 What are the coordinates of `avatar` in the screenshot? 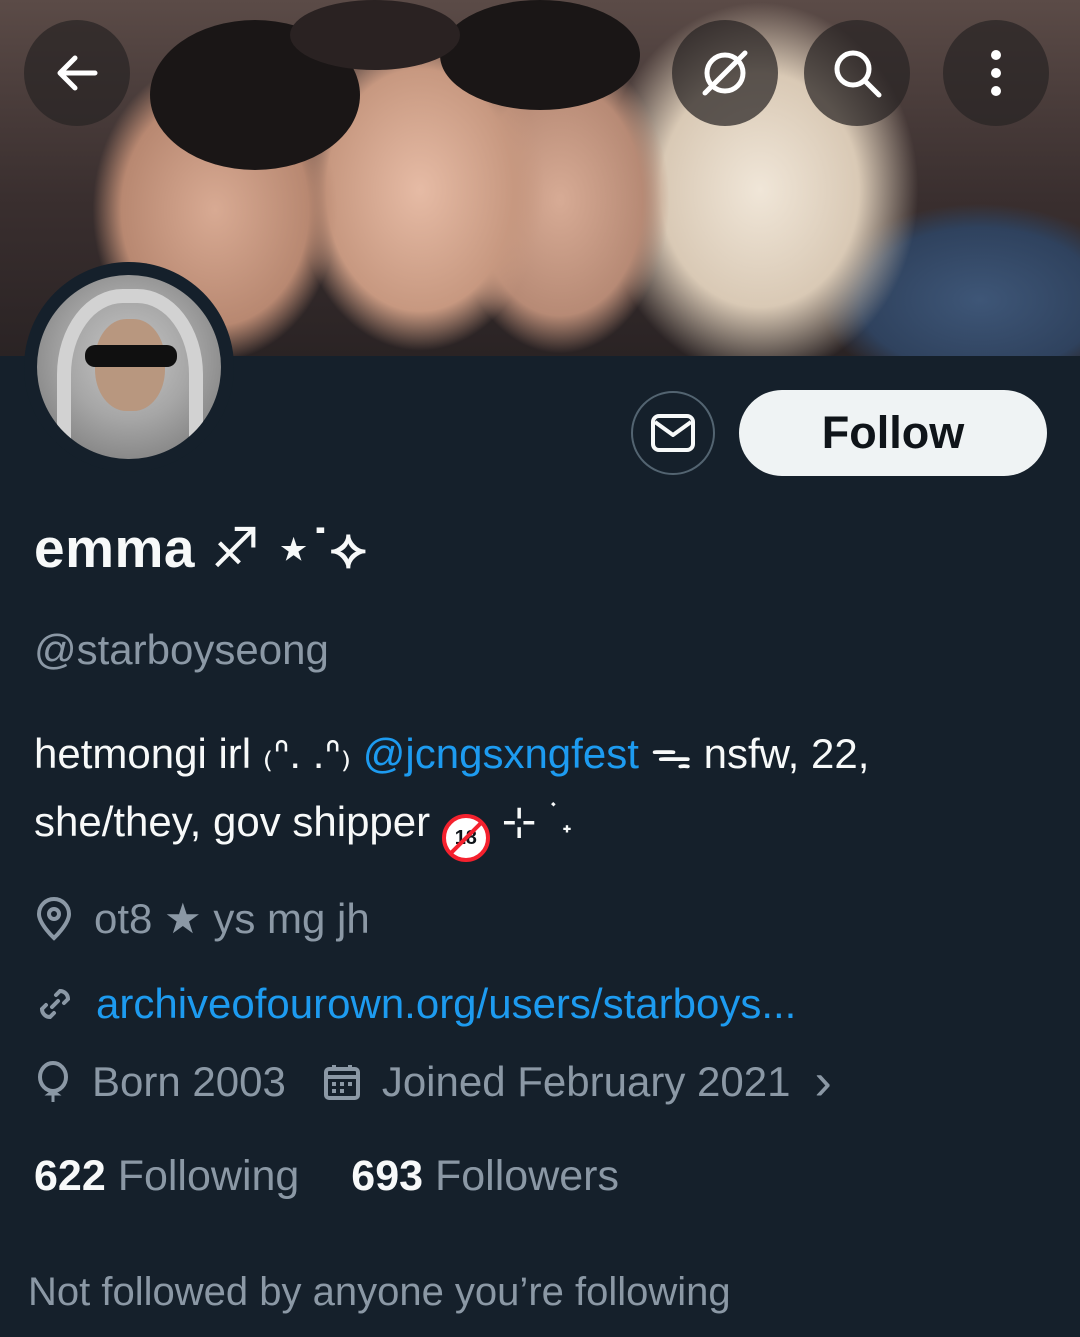 It's located at (129, 367).